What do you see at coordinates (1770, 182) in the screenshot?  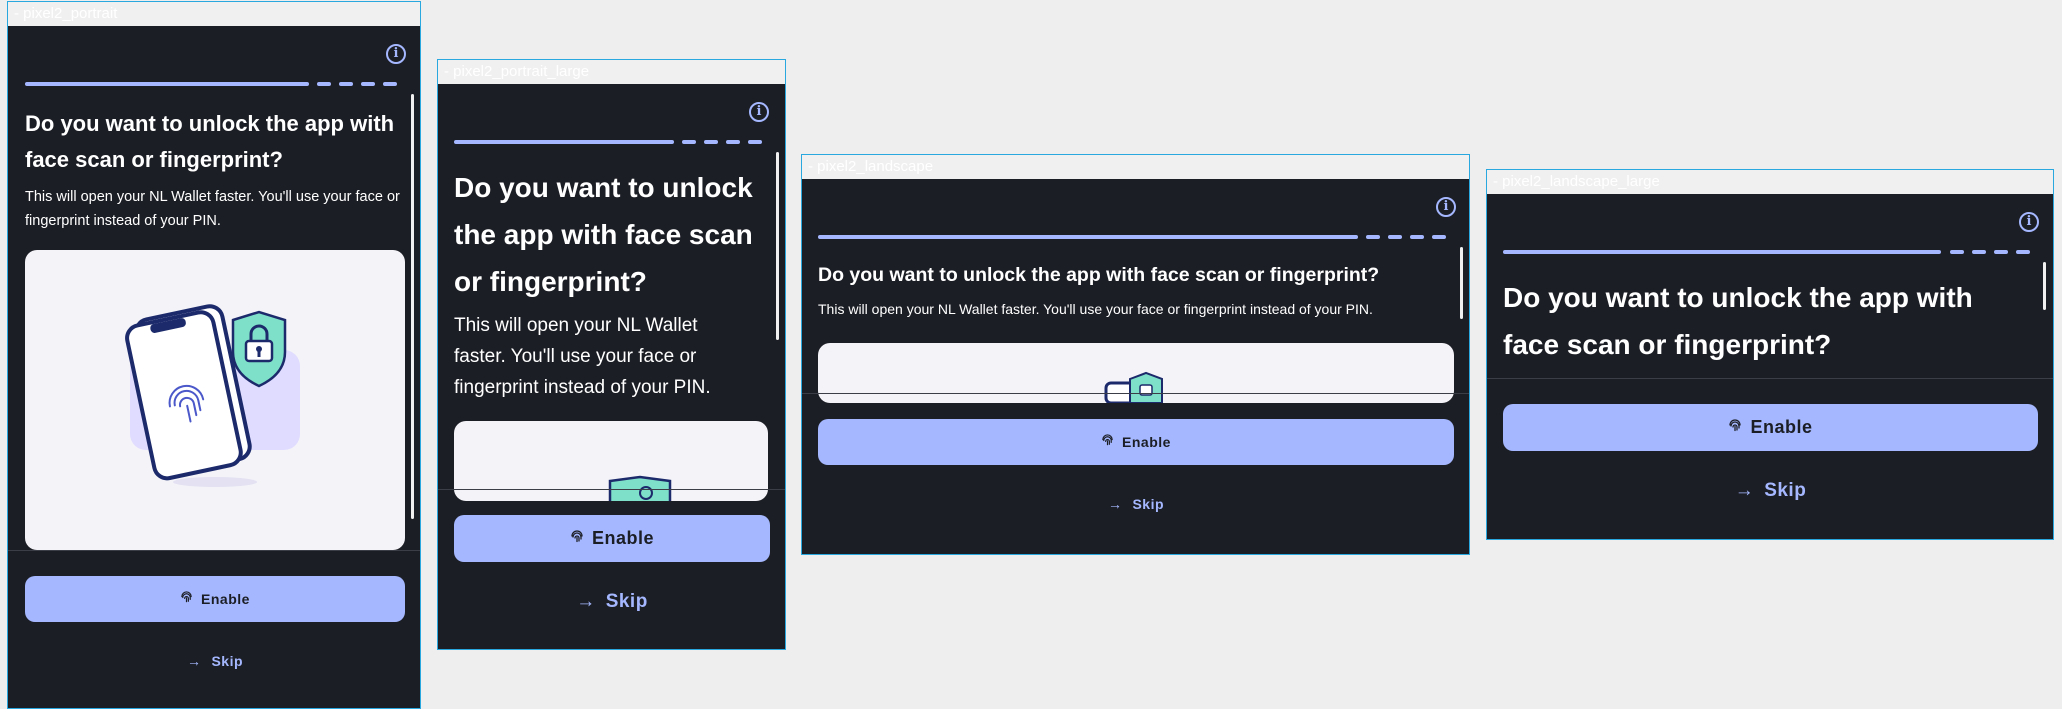 I see `device-label: - pixel2_landscape_large` at bounding box center [1770, 182].